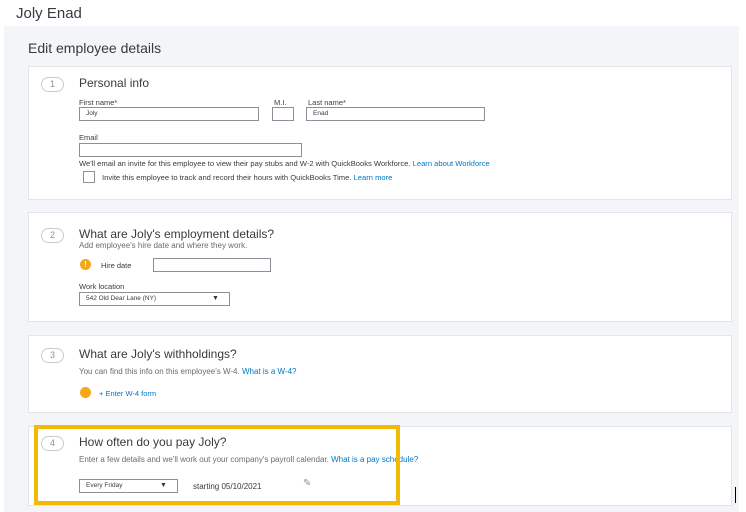 The width and height of the screenshot is (746, 512). I want to click on work-location-select: 542 Old Dear Lane (NY), so click(154, 299).